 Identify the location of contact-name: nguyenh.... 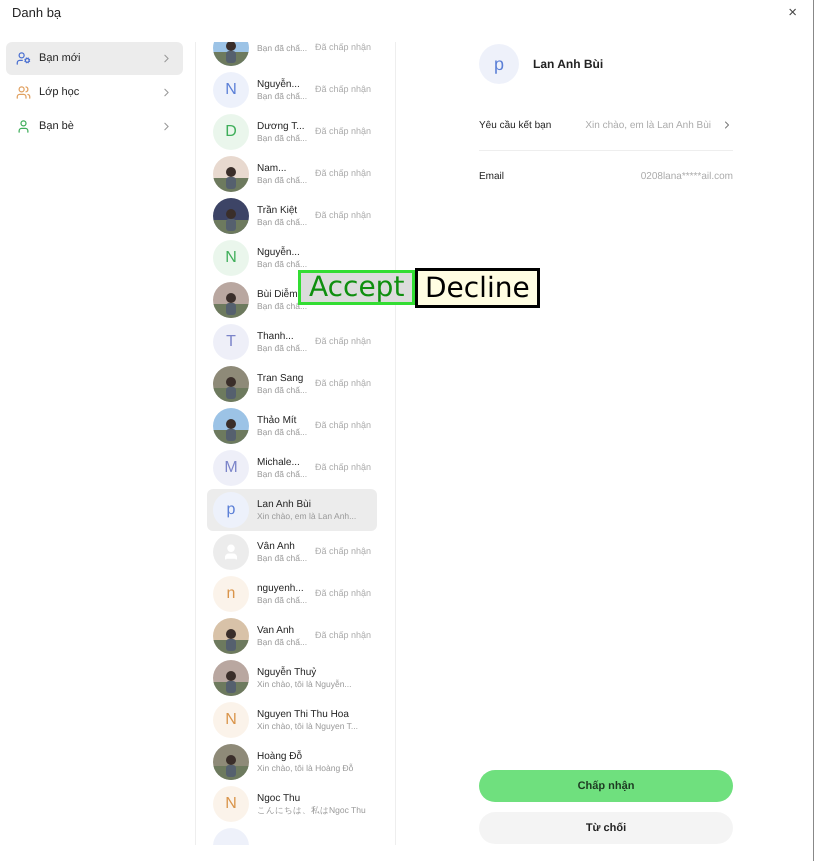
(281, 588).